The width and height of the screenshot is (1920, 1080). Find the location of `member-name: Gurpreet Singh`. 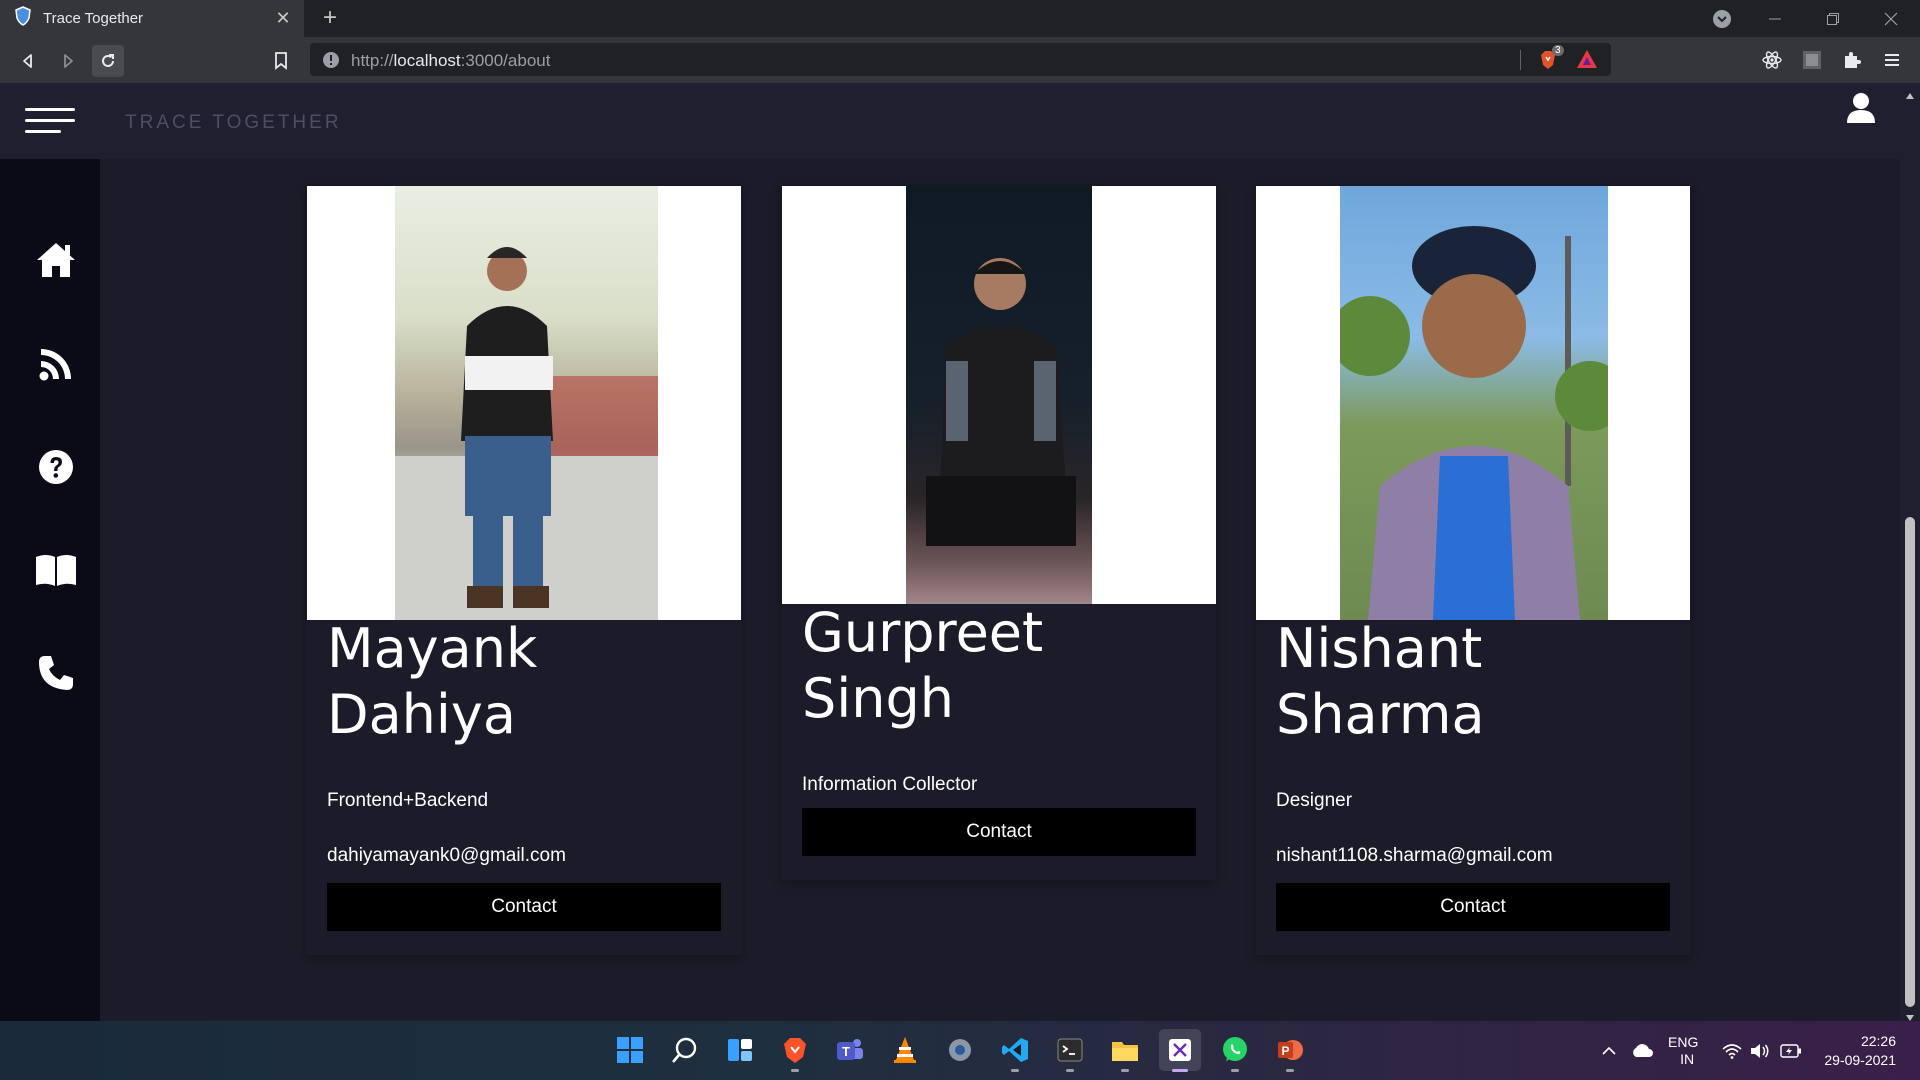

member-name: Gurpreet Singh is located at coordinates (923, 665).